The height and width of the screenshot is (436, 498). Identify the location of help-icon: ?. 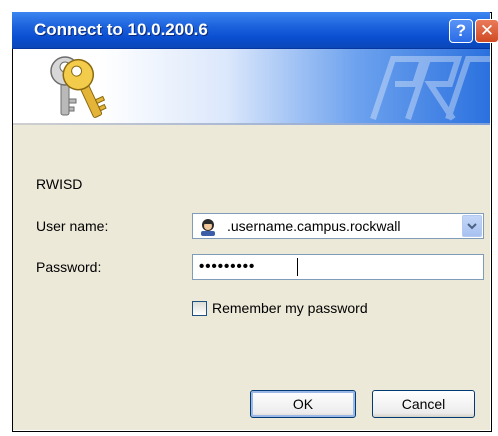
(461, 30).